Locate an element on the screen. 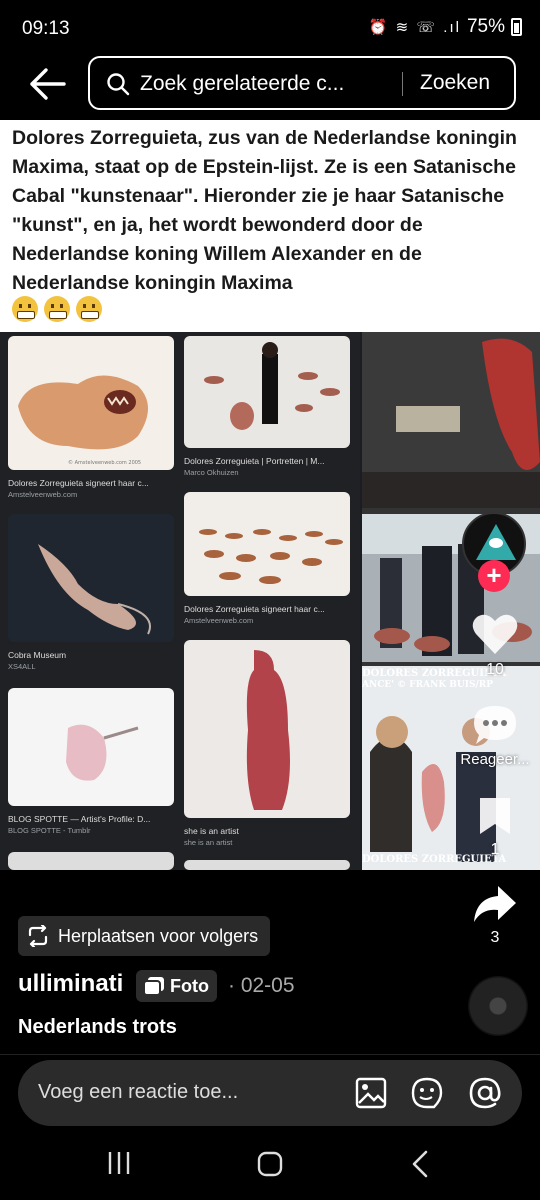  post-date: · 02-05 is located at coordinates (261, 985).